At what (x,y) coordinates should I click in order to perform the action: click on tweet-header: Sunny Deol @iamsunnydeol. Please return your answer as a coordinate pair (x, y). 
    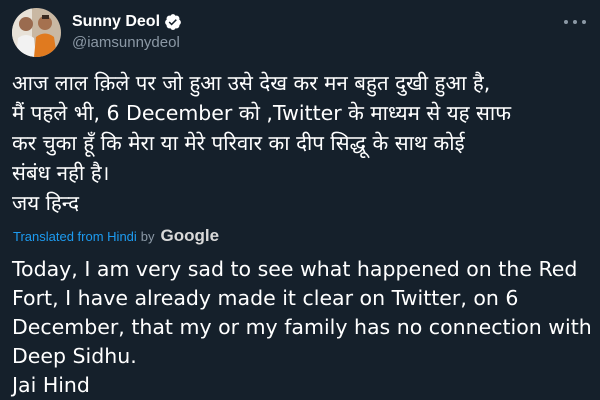
    Looking at the image, I should click on (97, 32).